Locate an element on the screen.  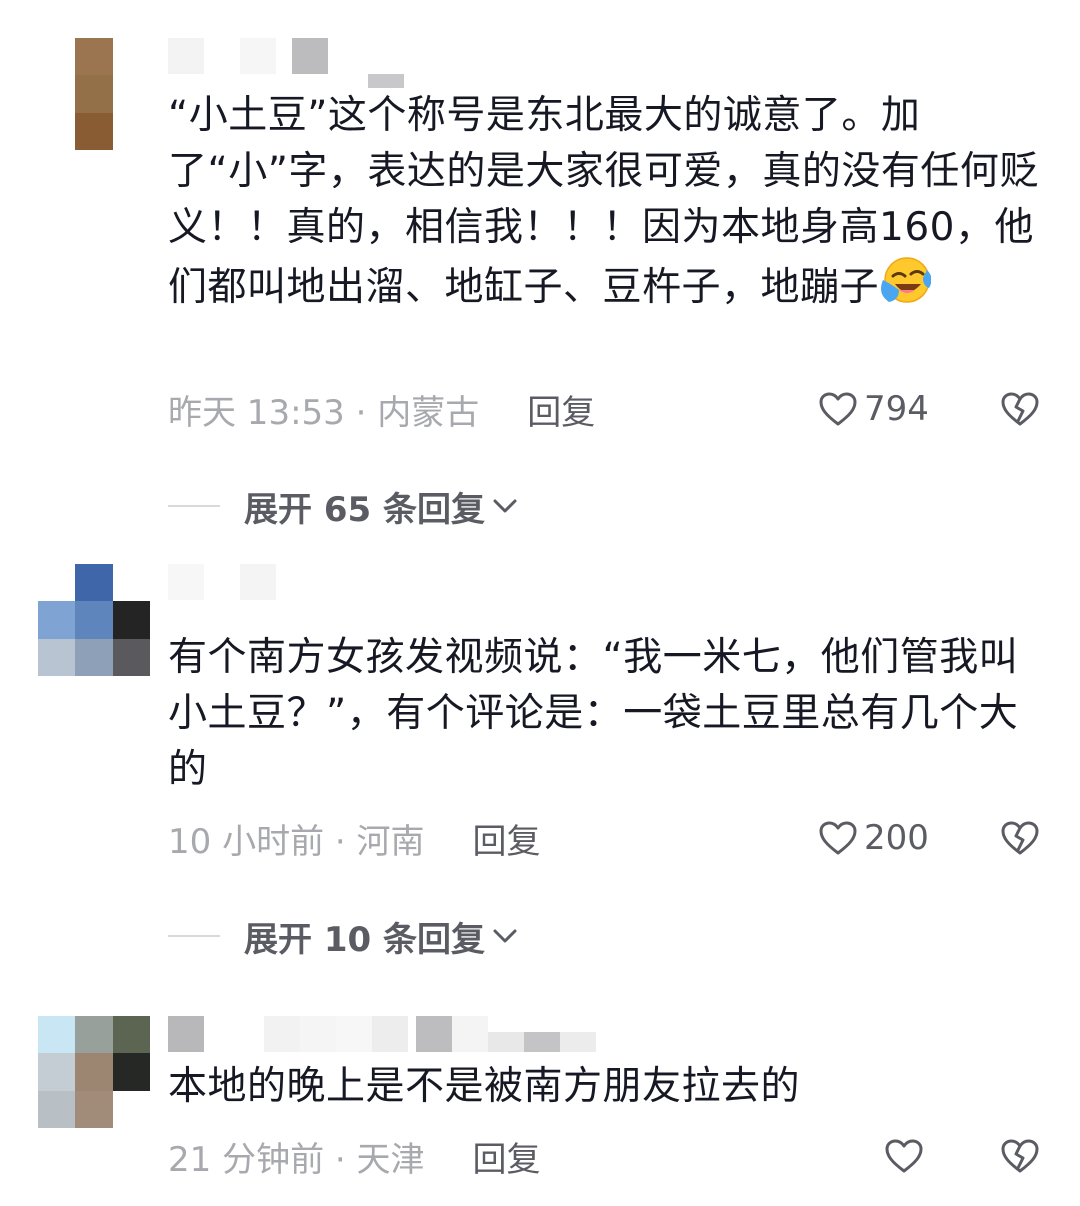
like-button is located at coordinates (907, 1156).